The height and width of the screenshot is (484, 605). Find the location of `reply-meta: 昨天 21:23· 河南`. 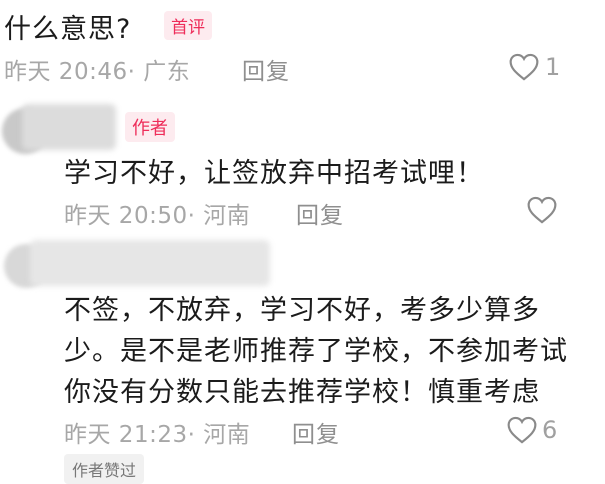

reply-meta: 昨天 21:23· 河南 is located at coordinates (157, 435).